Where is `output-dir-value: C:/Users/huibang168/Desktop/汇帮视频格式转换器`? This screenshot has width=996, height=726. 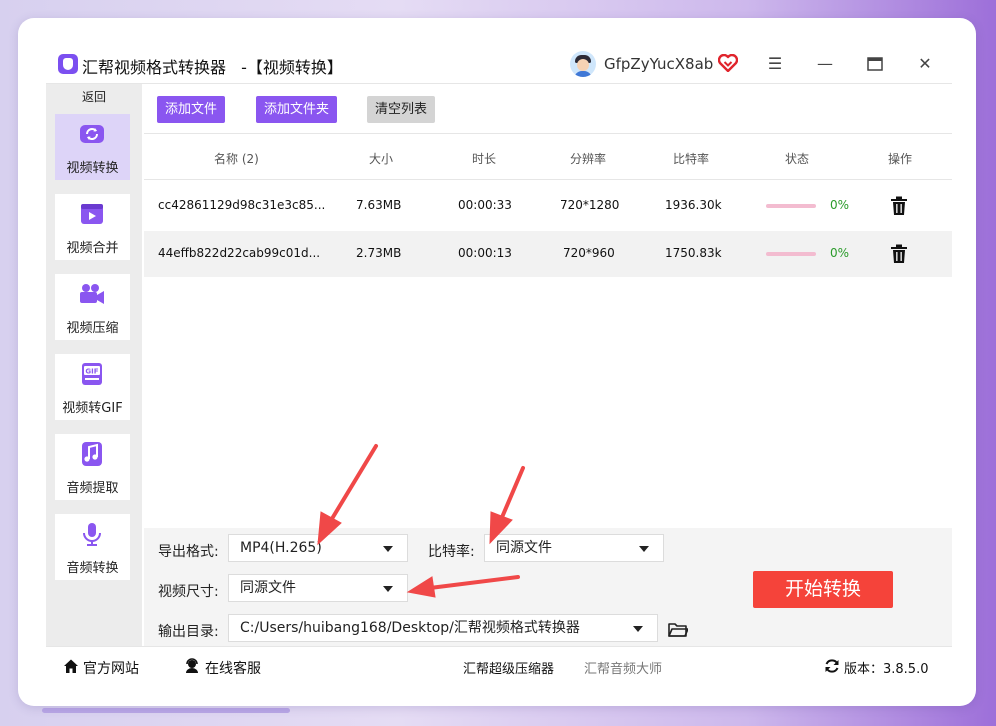
output-dir-value: C:/Users/huibang168/Desktop/汇帮视频格式转换器 is located at coordinates (410, 628).